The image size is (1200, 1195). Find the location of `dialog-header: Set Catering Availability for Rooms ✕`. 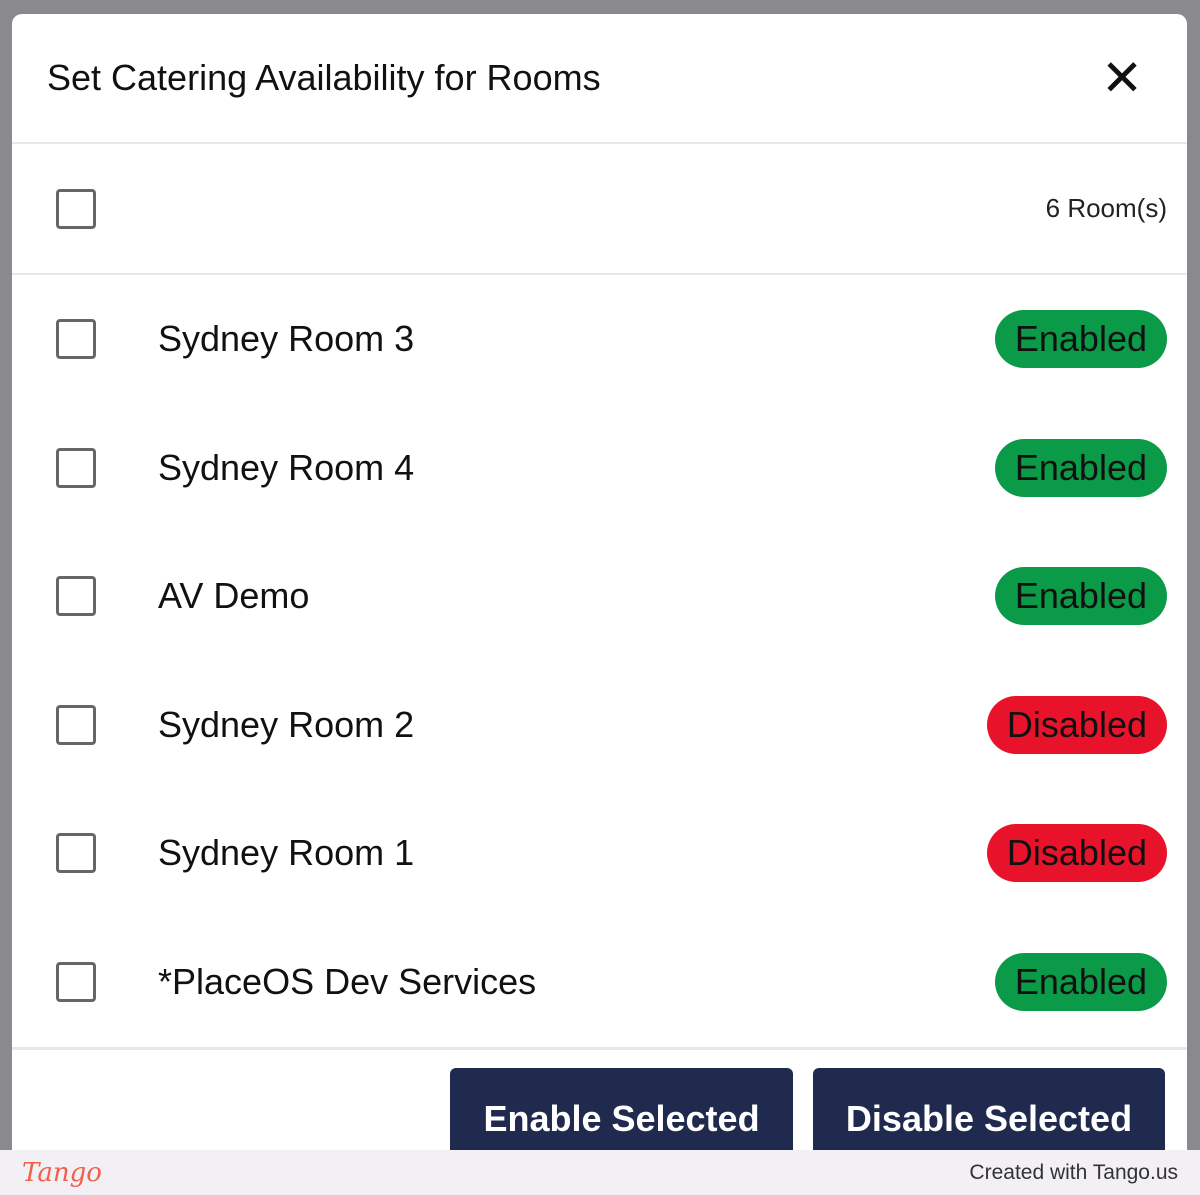

dialog-header: Set Catering Availability for Rooms ✕ is located at coordinates (599, 79).